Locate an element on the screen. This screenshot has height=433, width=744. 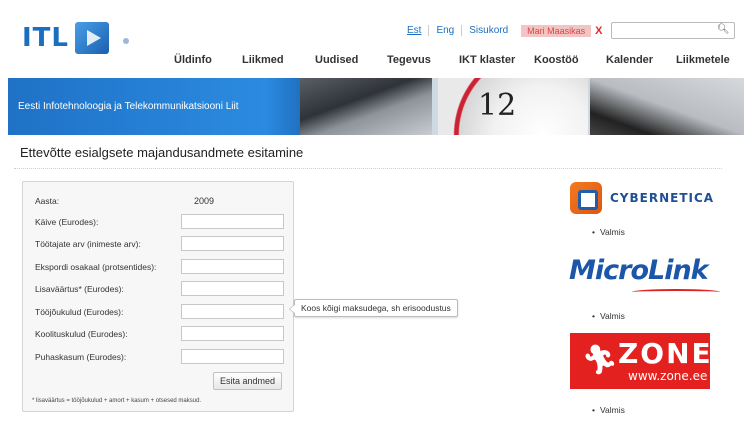
cybernetica-logo: CYBERNETICA is located at coordinates (650, 198).